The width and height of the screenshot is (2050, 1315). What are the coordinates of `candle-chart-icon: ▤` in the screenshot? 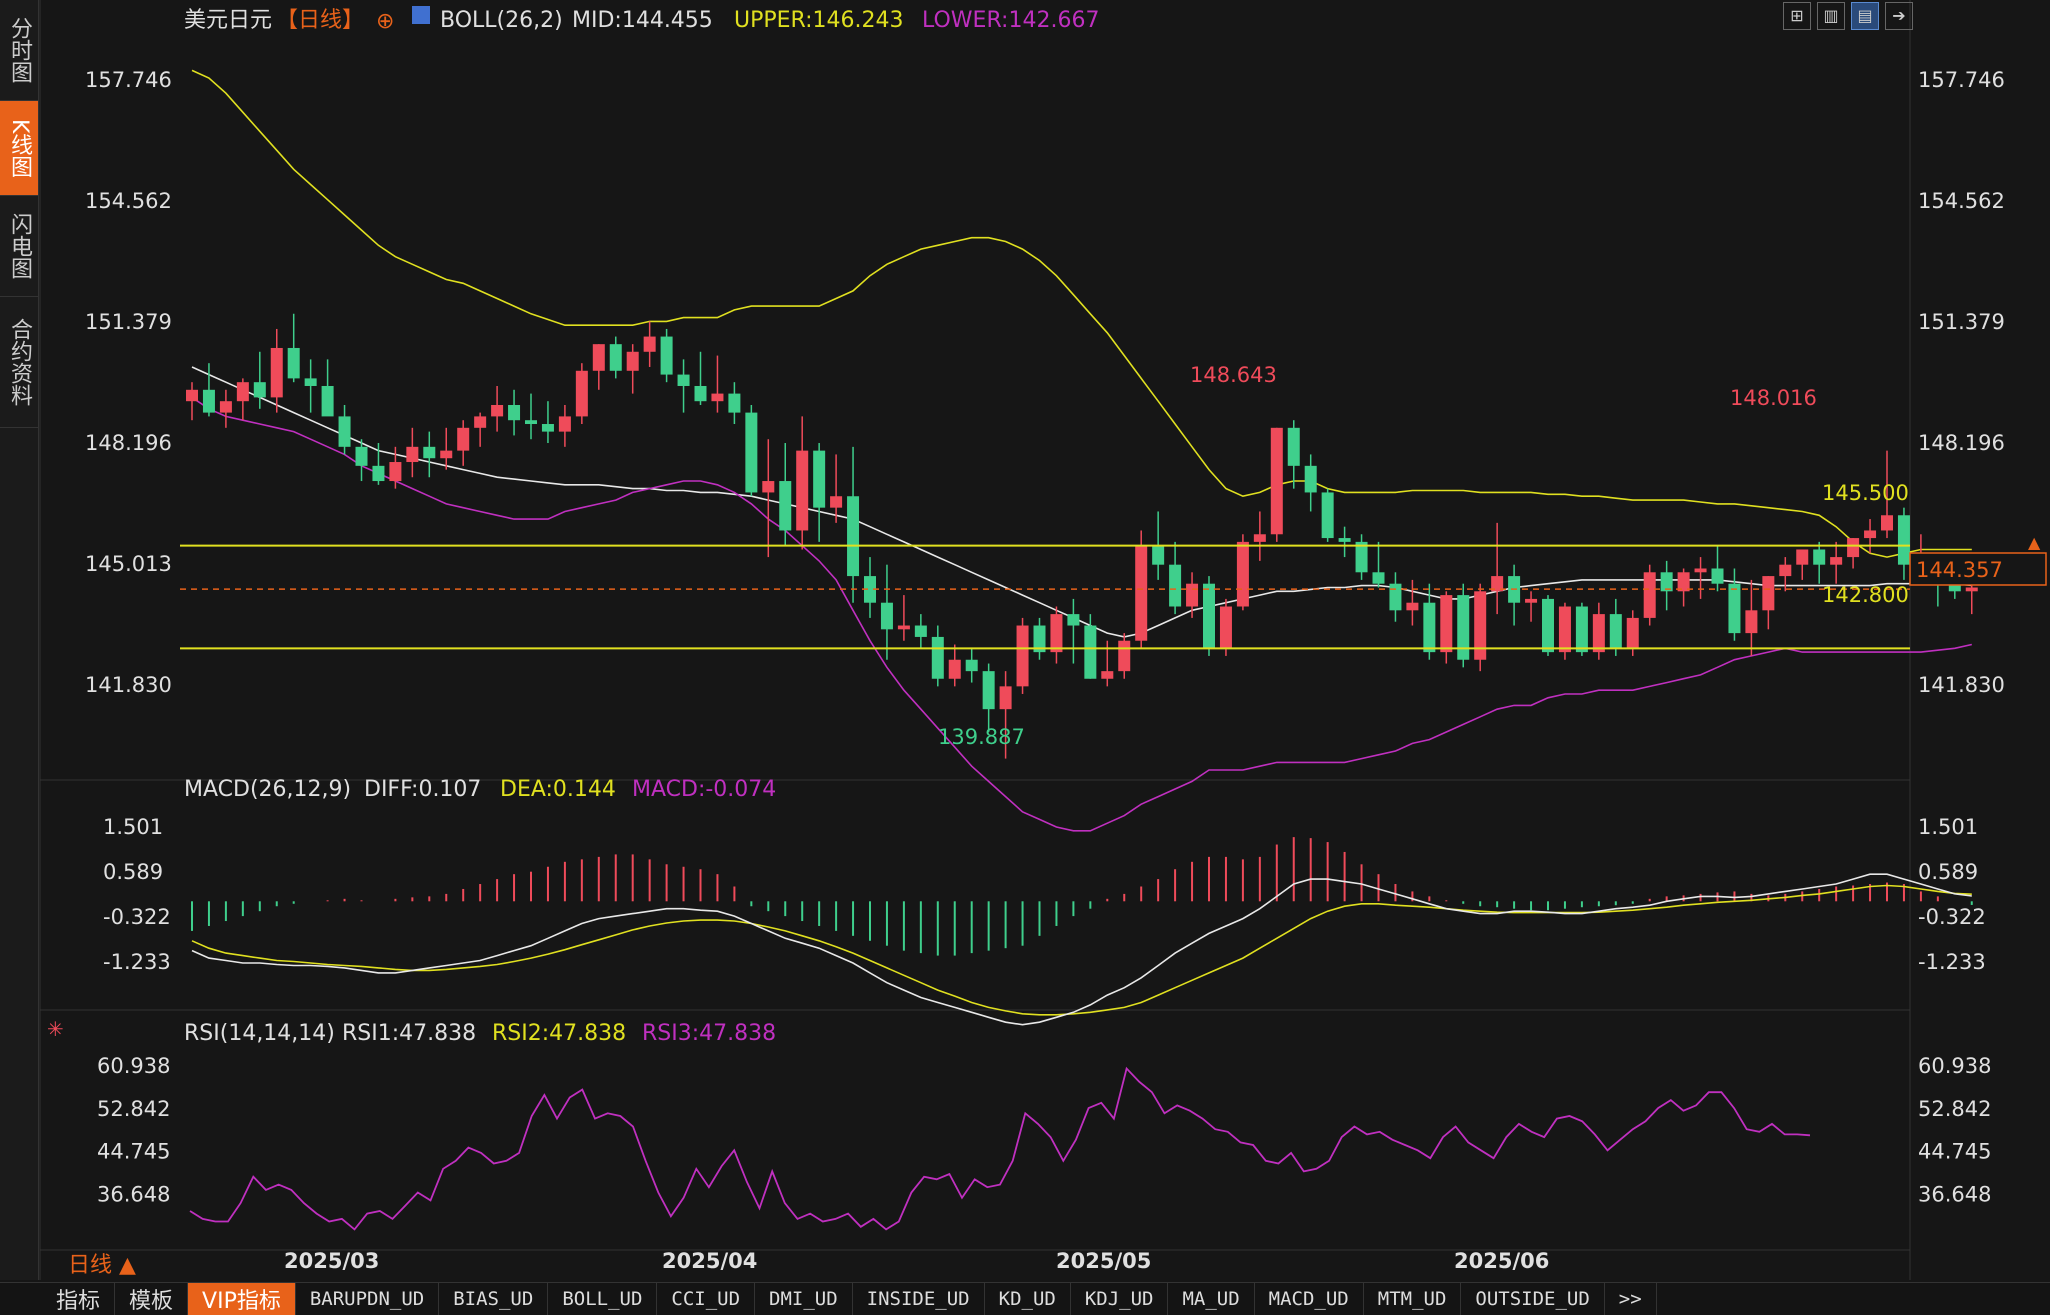 It's located at (1865, 16).